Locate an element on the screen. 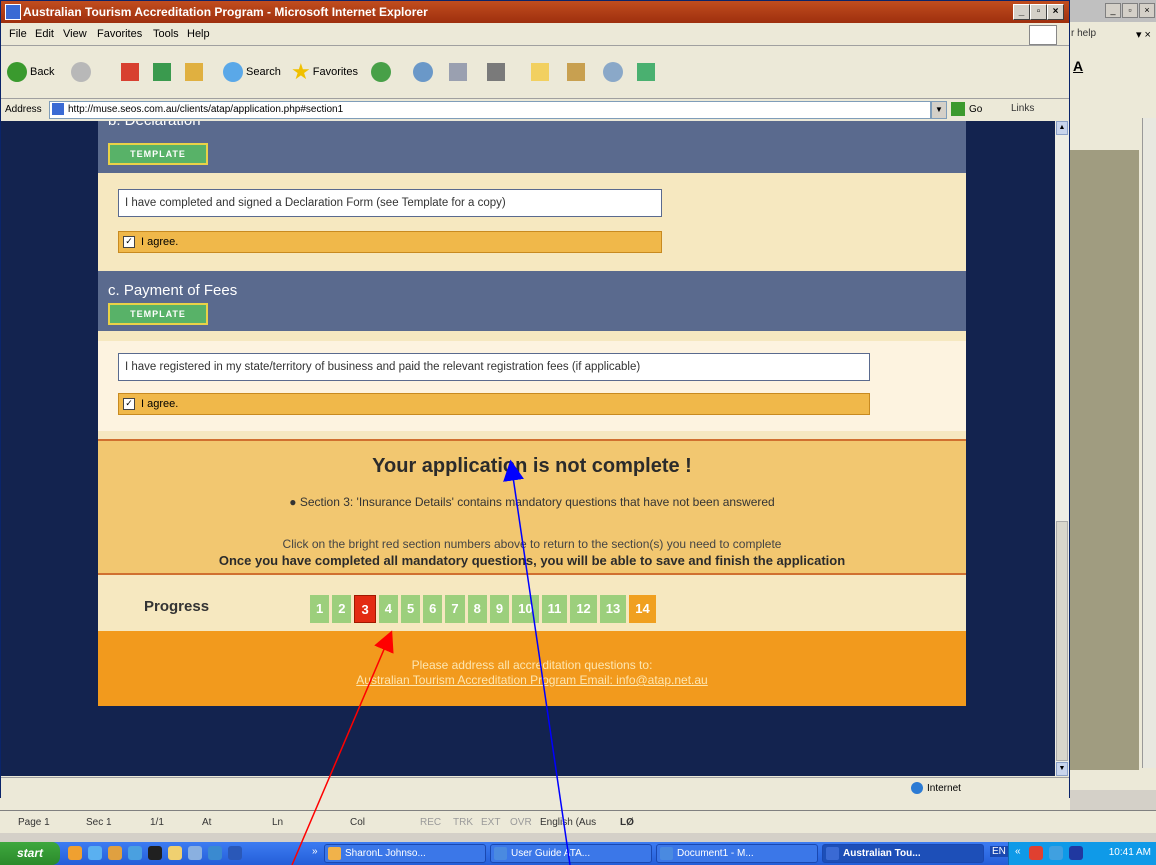 The image size is (1156, 865). progress-step: 11 is located at coordinates (554, 609).